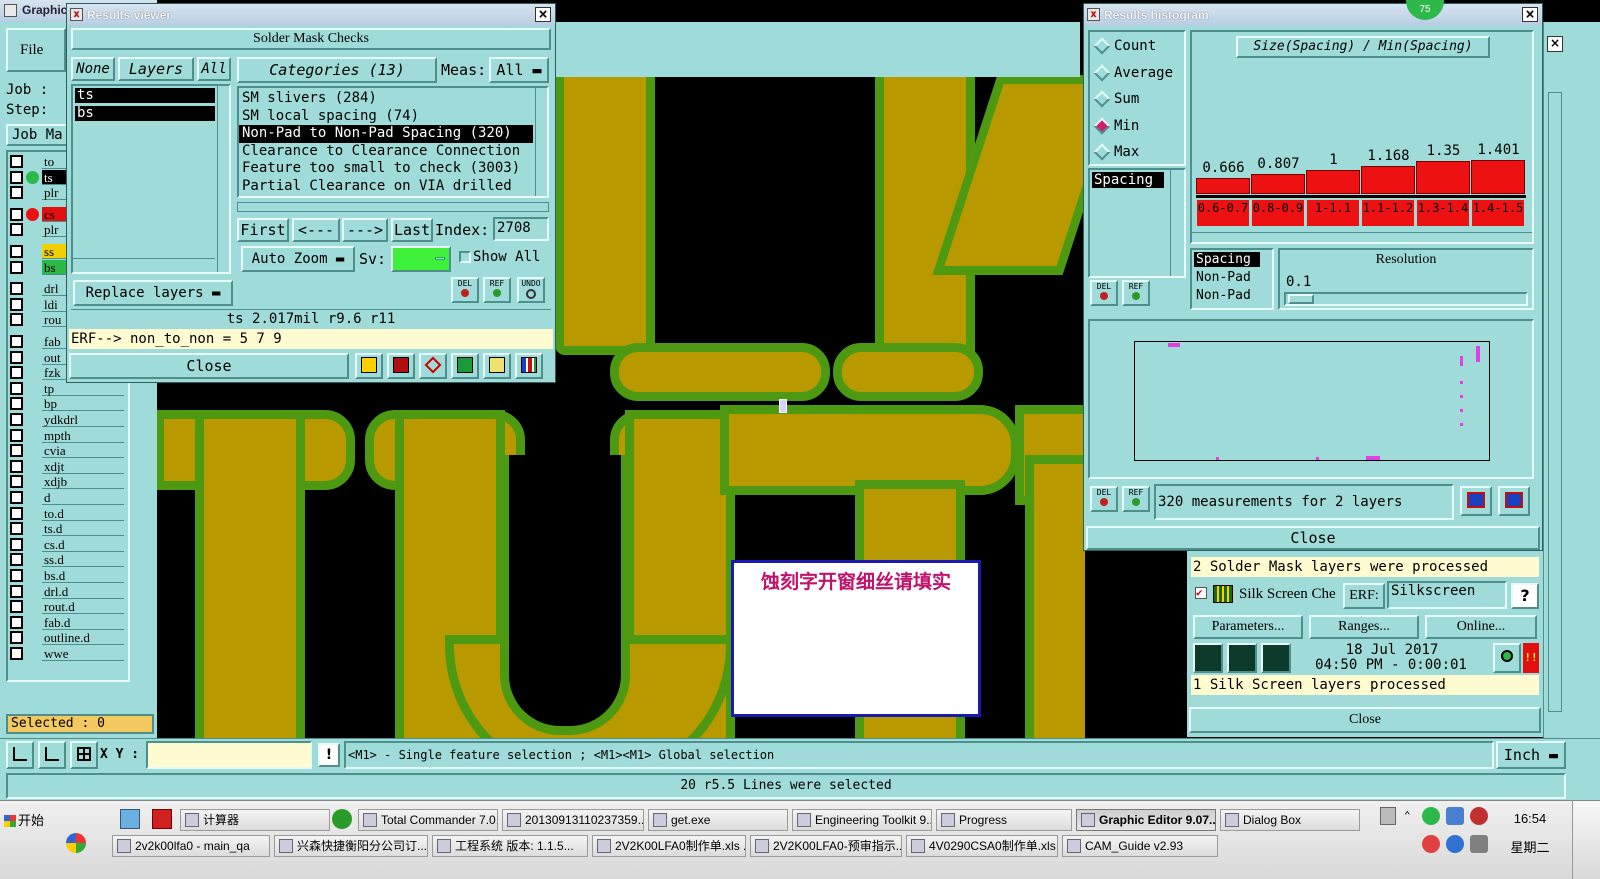 The width and height of the screenshot is (1600, 879). What do you see at coordinates (68, 435) in the screenshot?
I see `layer-row: mpth` at bounding box center [68, 435].